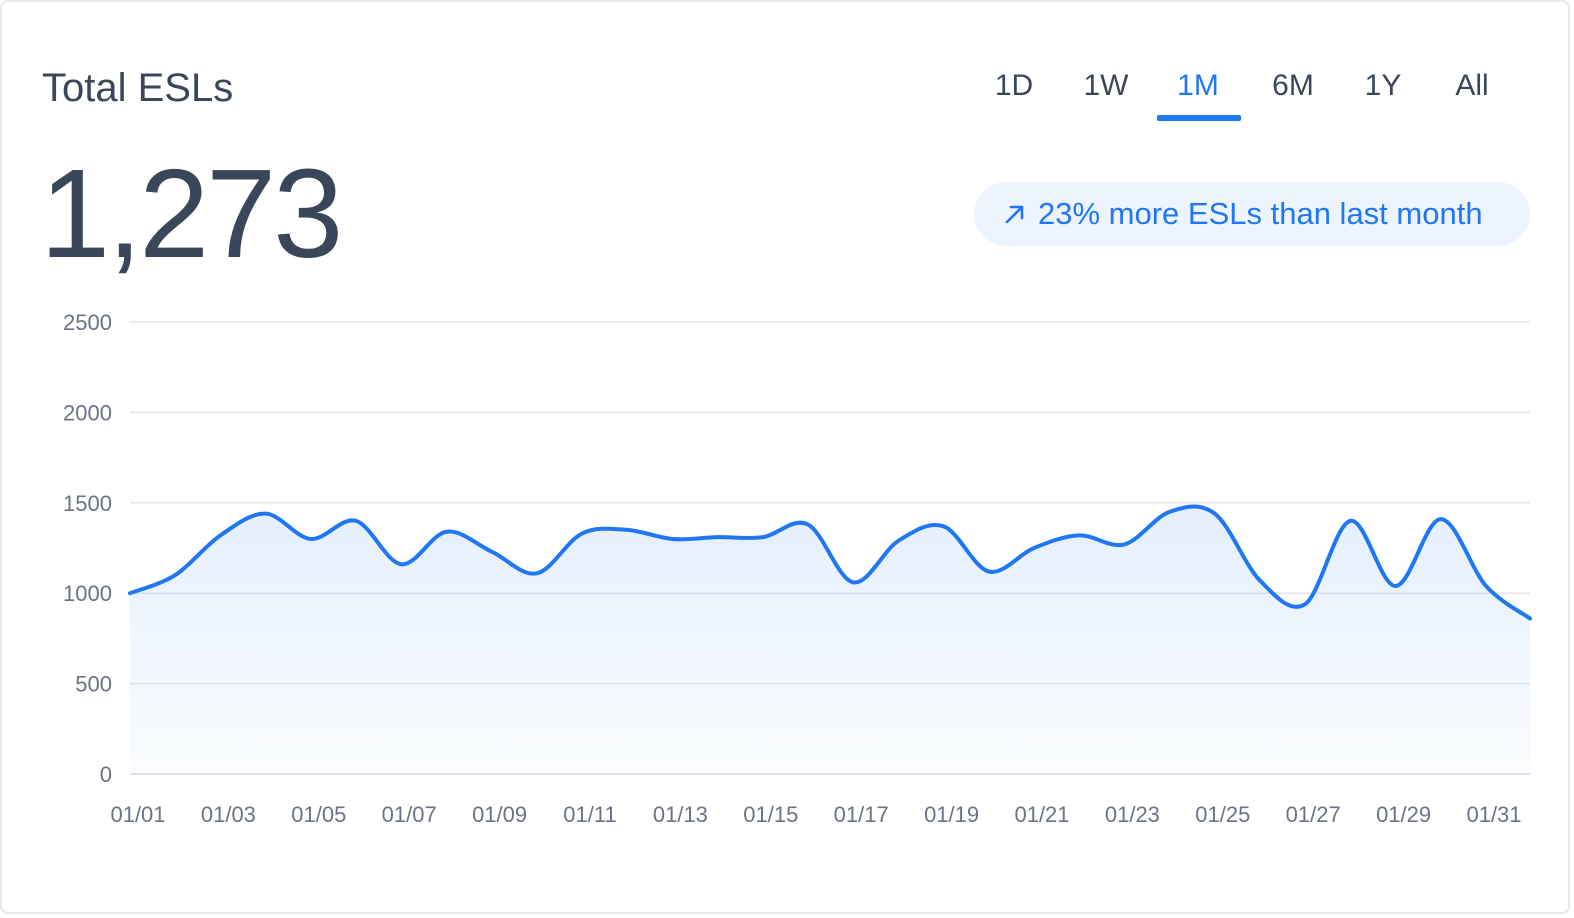 This screenshot has height=918, width=1574. I want to click on y-tick-label: 2000, so click(87, 412).